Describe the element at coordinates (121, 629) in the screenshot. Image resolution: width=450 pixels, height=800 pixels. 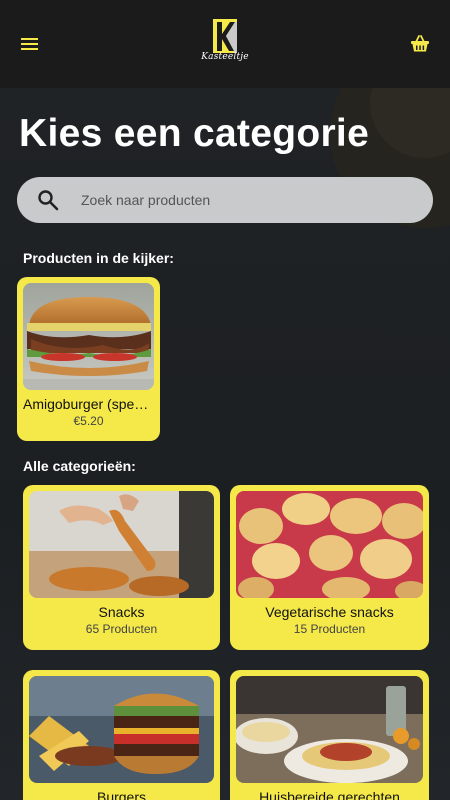
I see `category-count: 65 Producten` at that location.